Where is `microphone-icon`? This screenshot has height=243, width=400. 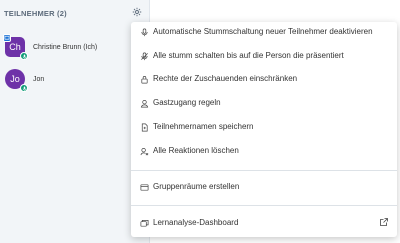 microphone-icon is located at coordinates (144, 32).